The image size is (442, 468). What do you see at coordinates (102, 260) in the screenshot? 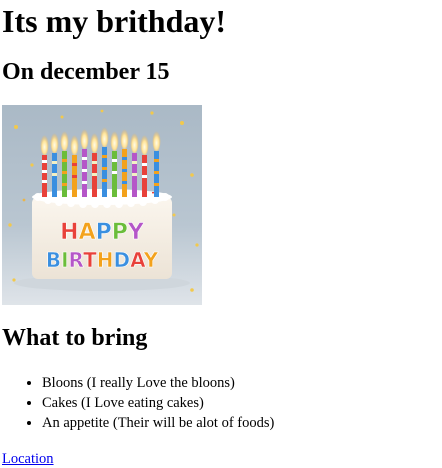
I see `cake-birthday-text: BIRTHDAY` at bounding box center [102, 260].